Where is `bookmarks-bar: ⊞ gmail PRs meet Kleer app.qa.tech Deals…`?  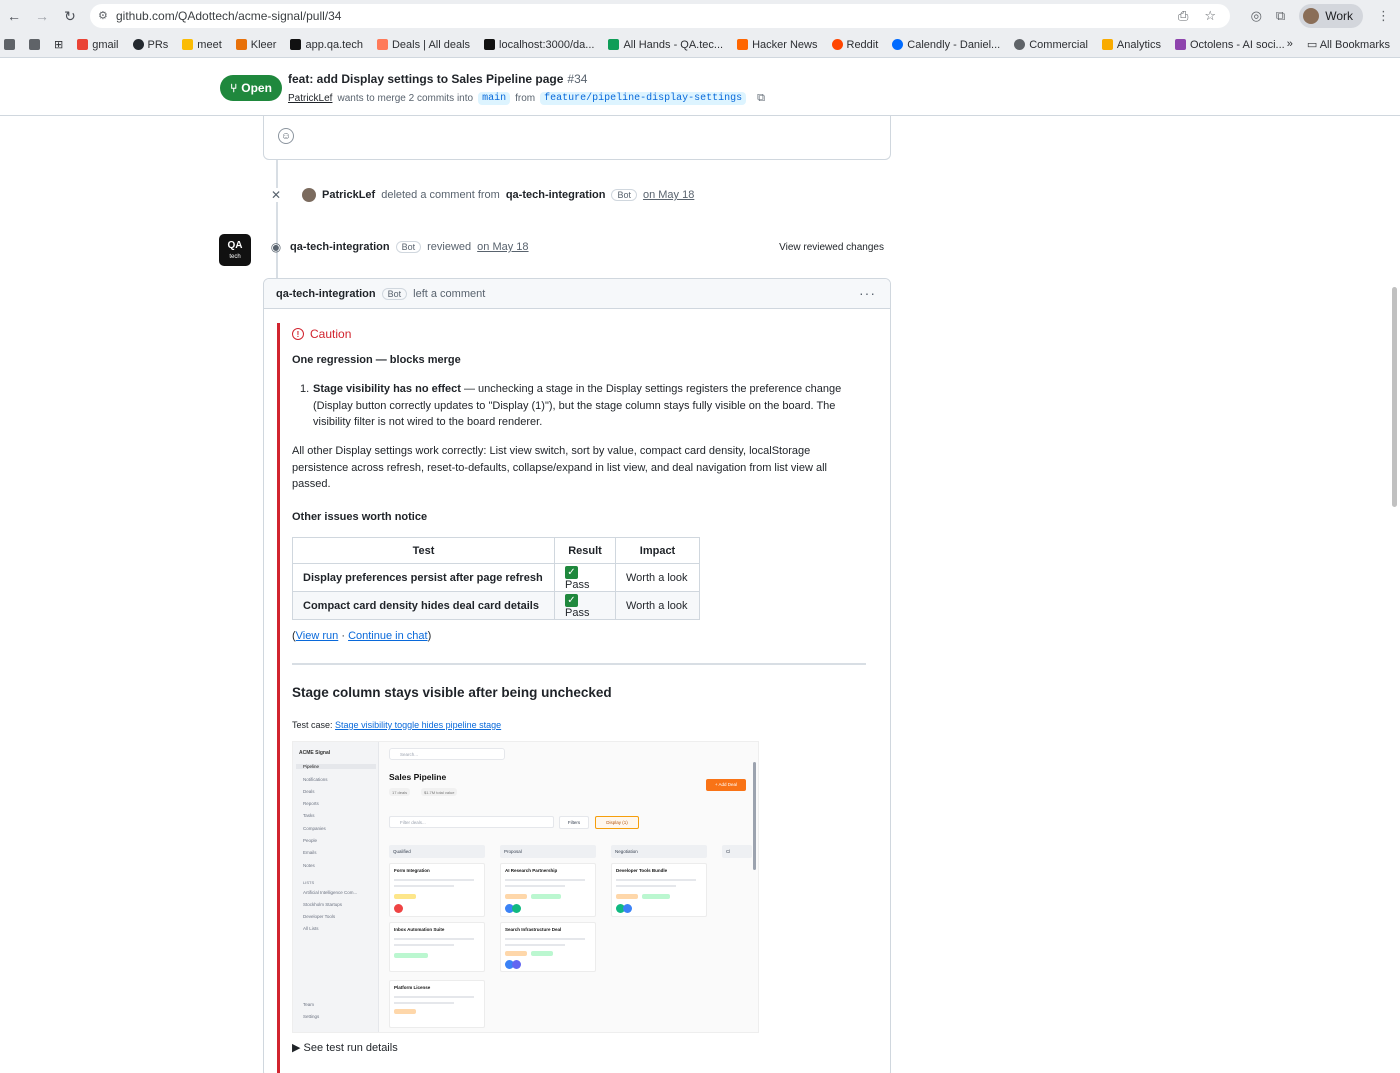 bookmarks-bar: ⊞ gmail PRs meet Kleer app.qa.tech Deals… is located at coordinates (700, 45).